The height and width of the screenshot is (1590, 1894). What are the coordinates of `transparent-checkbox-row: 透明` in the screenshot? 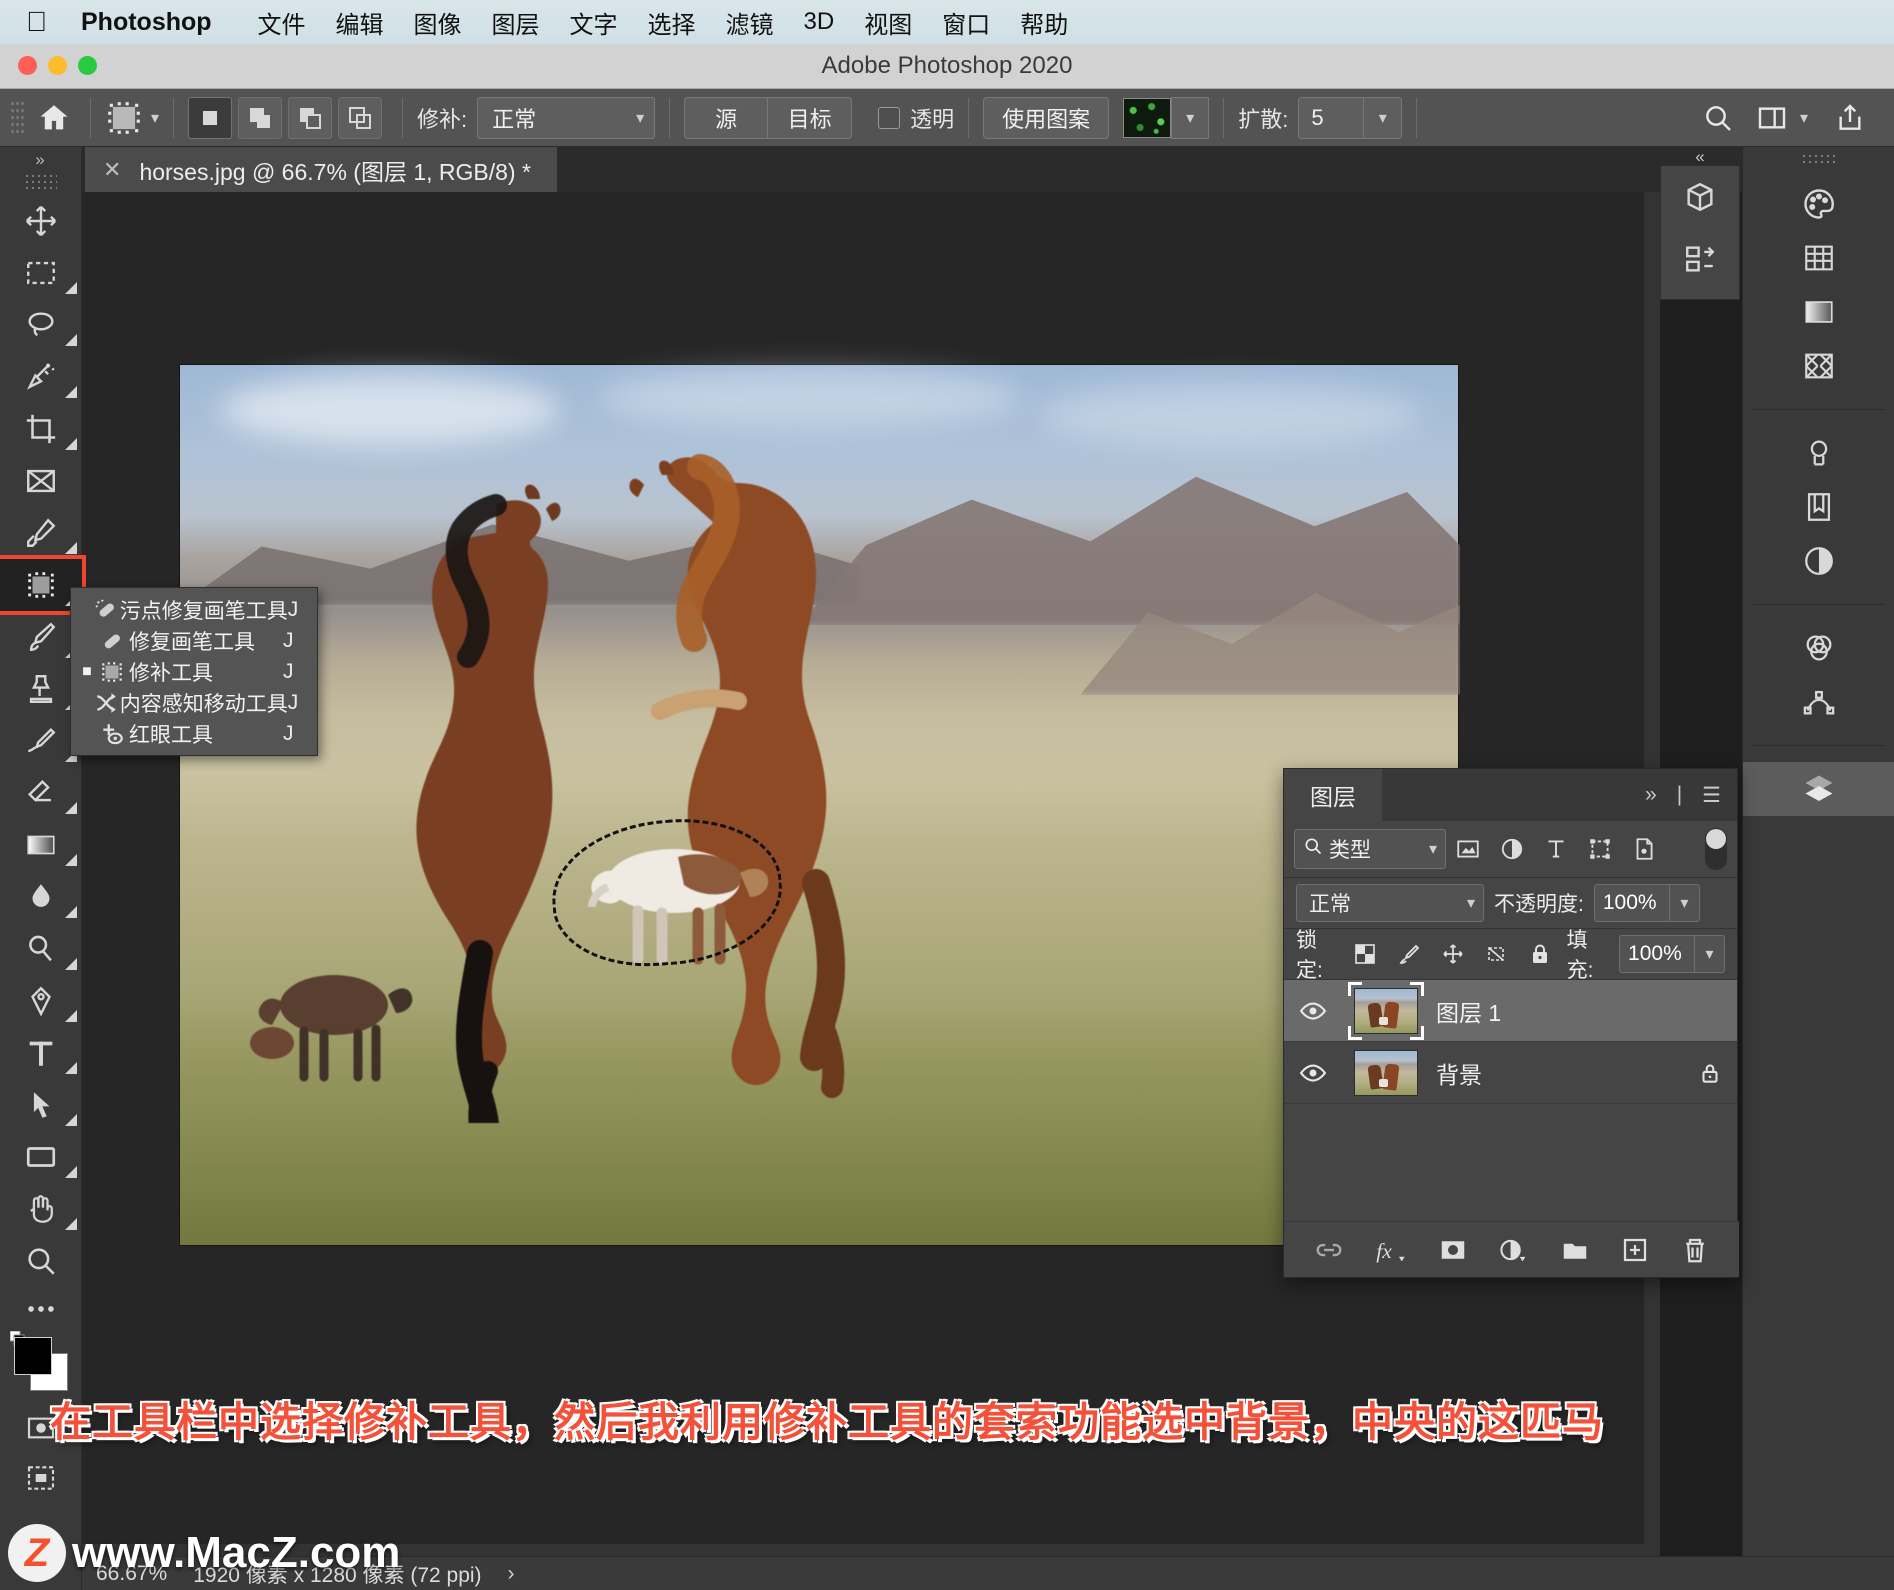 It's located at (916, 118).